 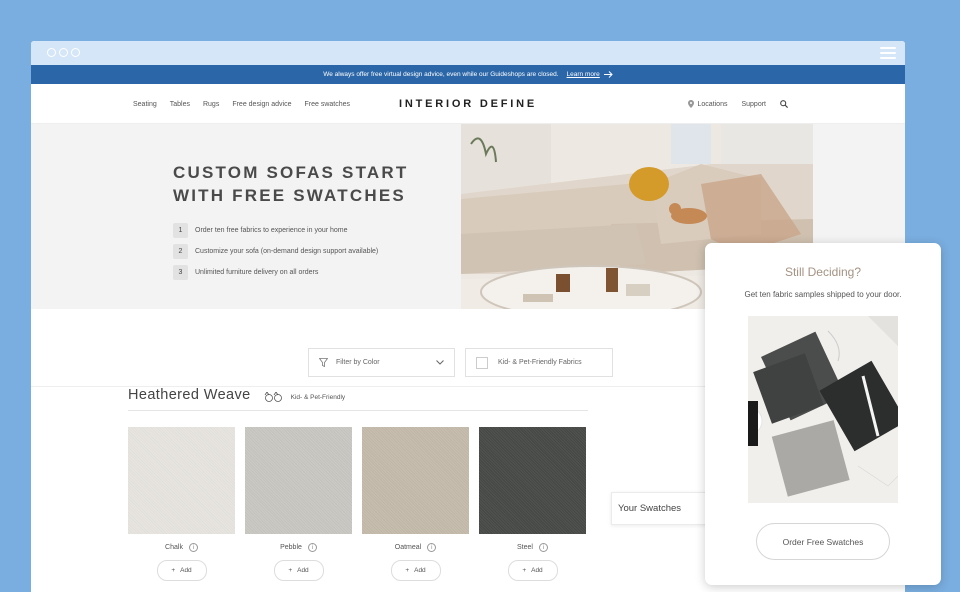 I want to click on swatch-card: Steel i + Add, so click(x=532, y=504).